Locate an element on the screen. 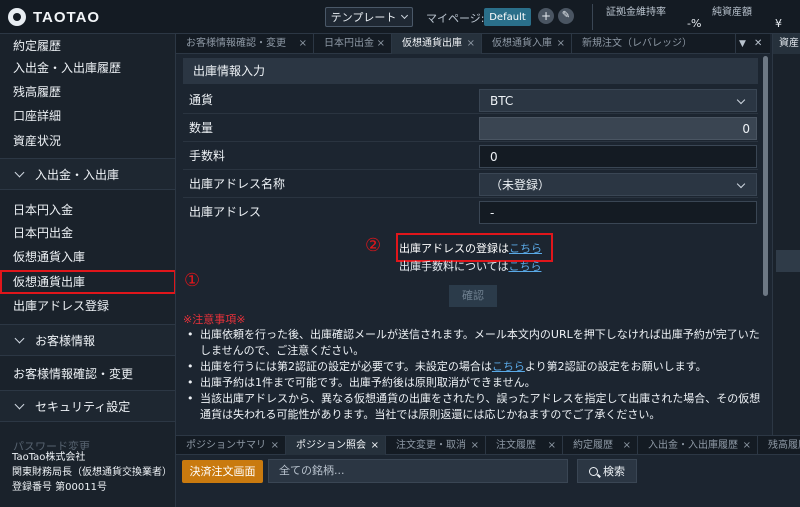  tab-label: 入出金・入出庫履歴 is located at coordinates (693, 445).